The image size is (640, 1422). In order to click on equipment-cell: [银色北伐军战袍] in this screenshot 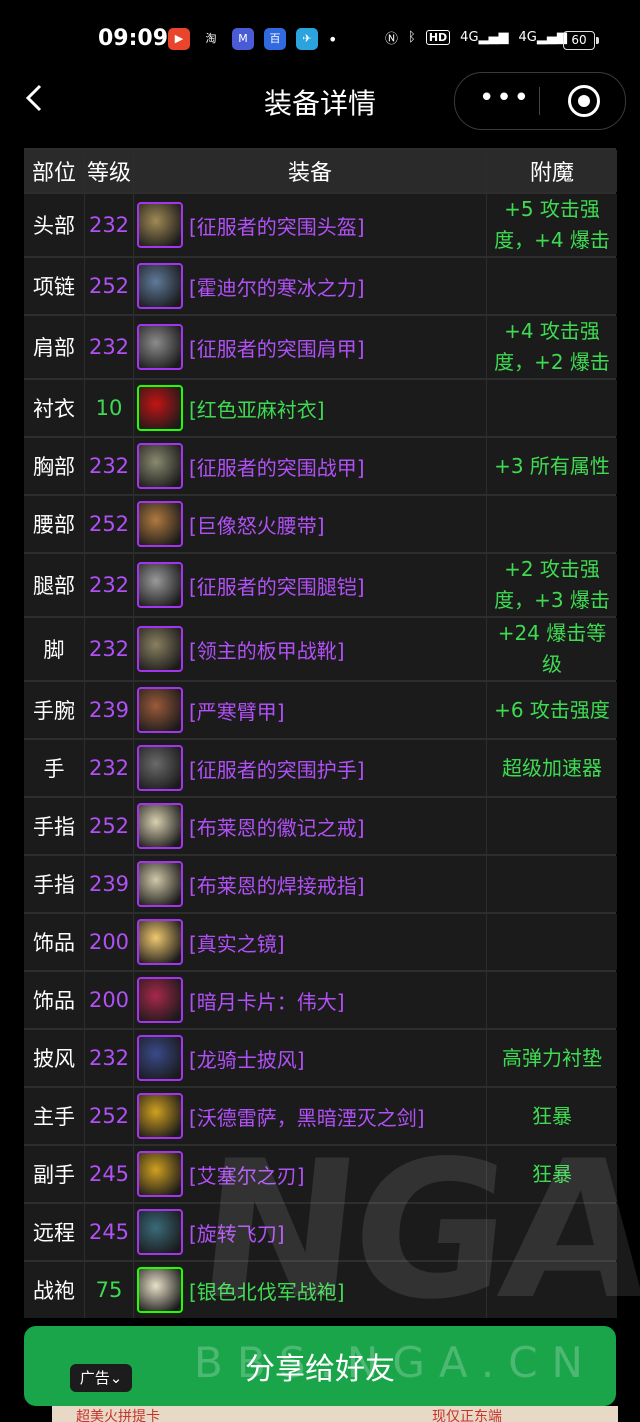, I will do `click(310, 1290)`.